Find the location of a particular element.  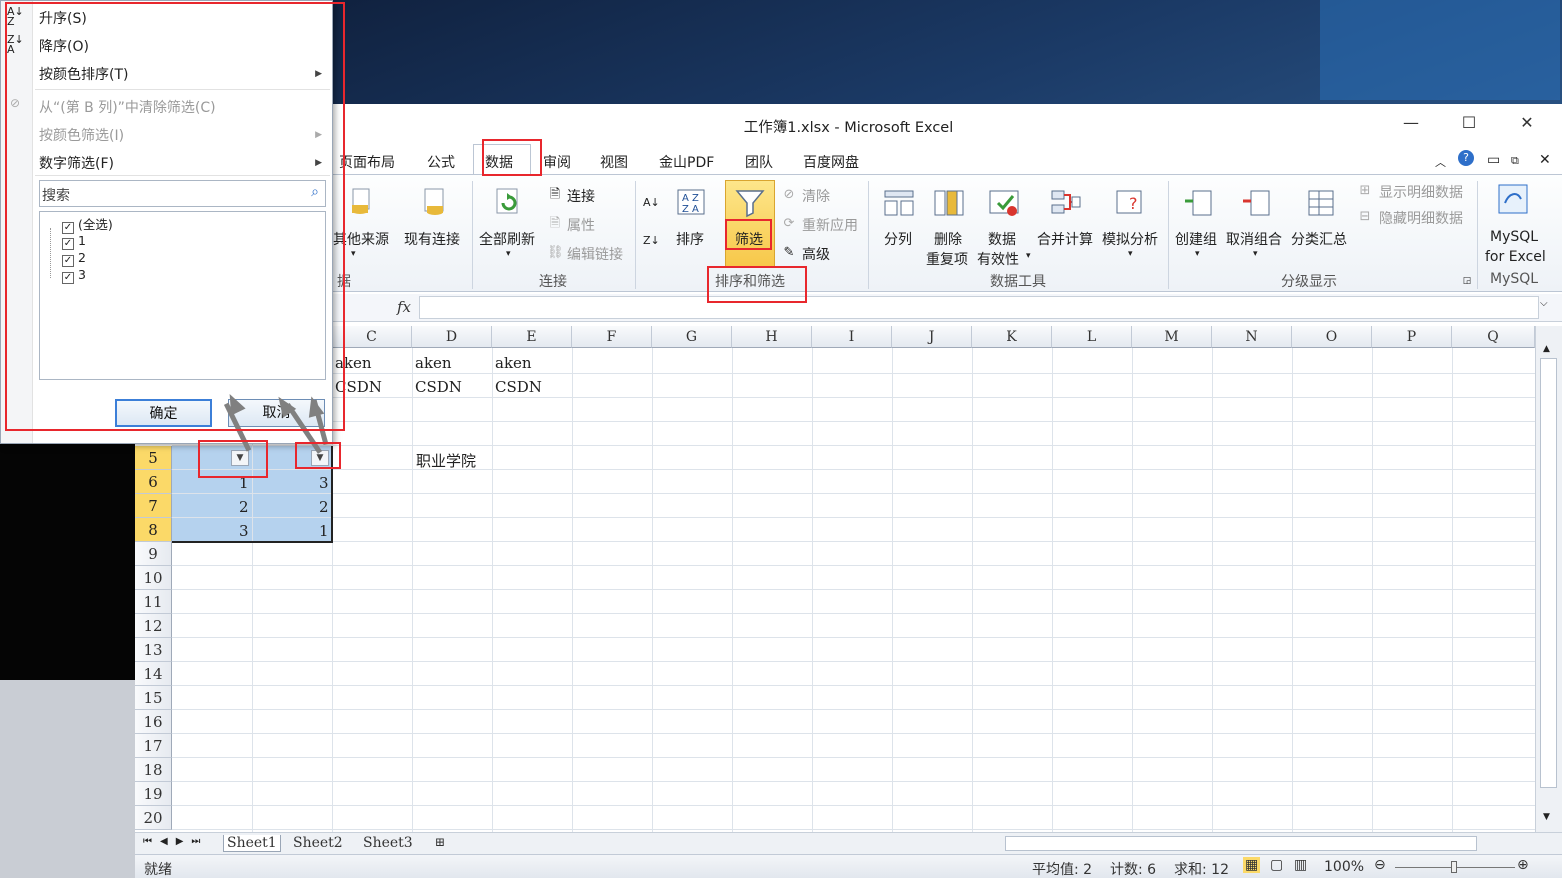

tab-data: 数据 is located at coordinates (499, 162).